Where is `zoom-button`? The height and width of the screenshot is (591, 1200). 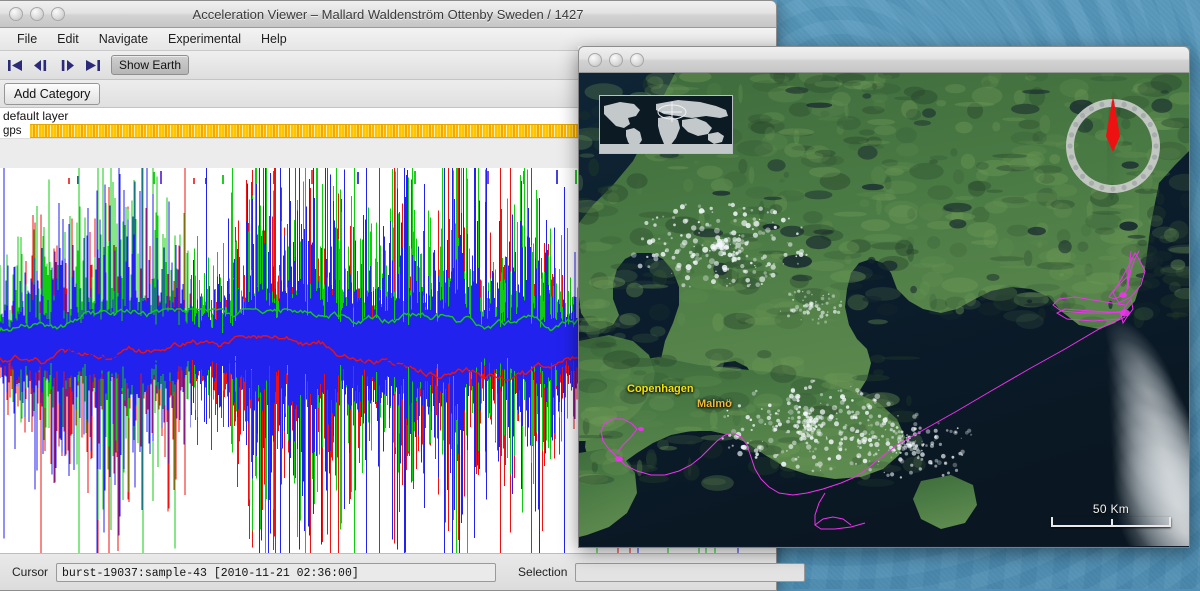 zoom-button is located at coordinates (58, 14).